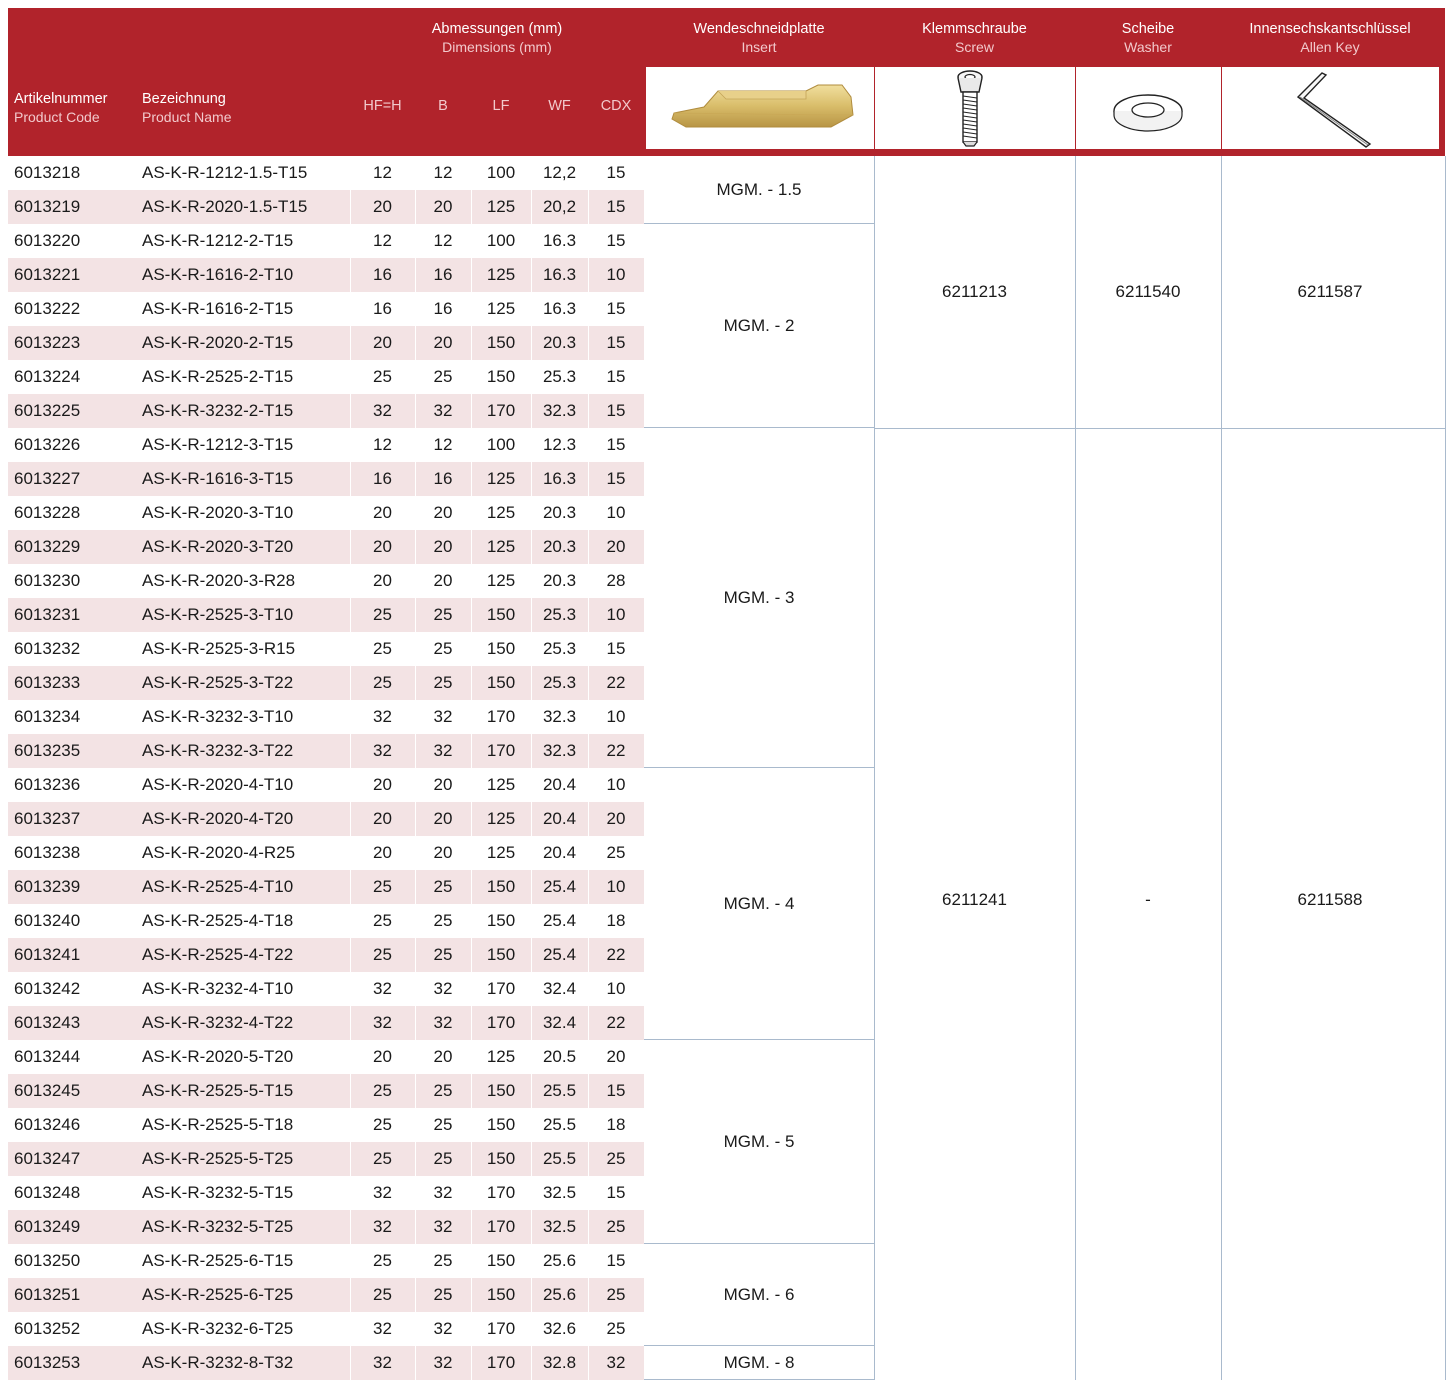  I want to click on cdx-cell: 32, so click(616, 1362).